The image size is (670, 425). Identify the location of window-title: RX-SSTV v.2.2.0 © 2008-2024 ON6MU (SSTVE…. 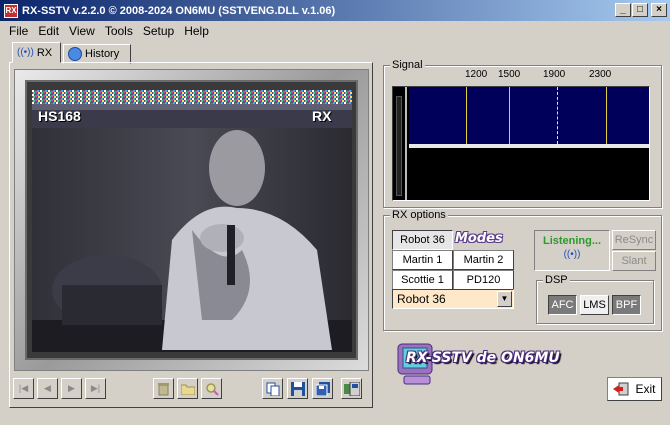
(179, 10).